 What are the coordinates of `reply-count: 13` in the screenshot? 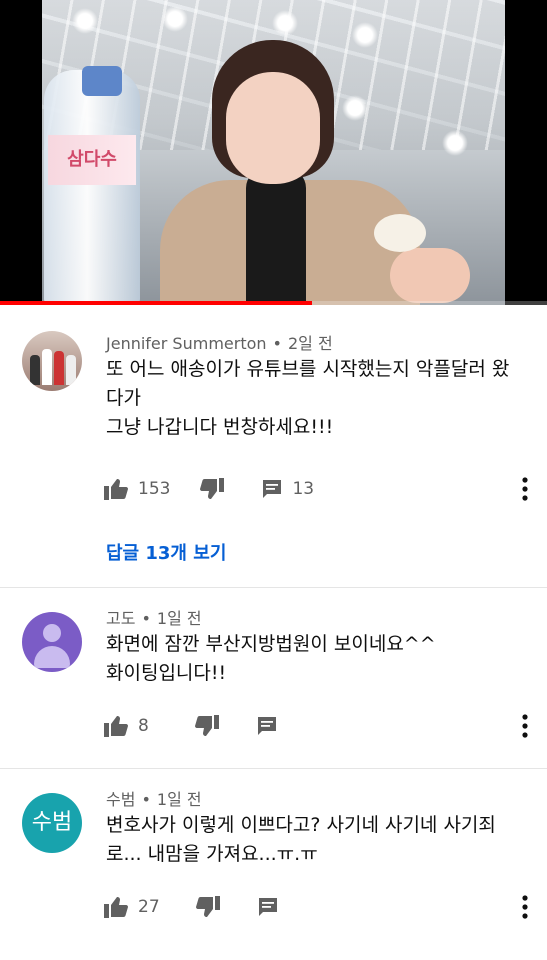 It's located at (303, 489).